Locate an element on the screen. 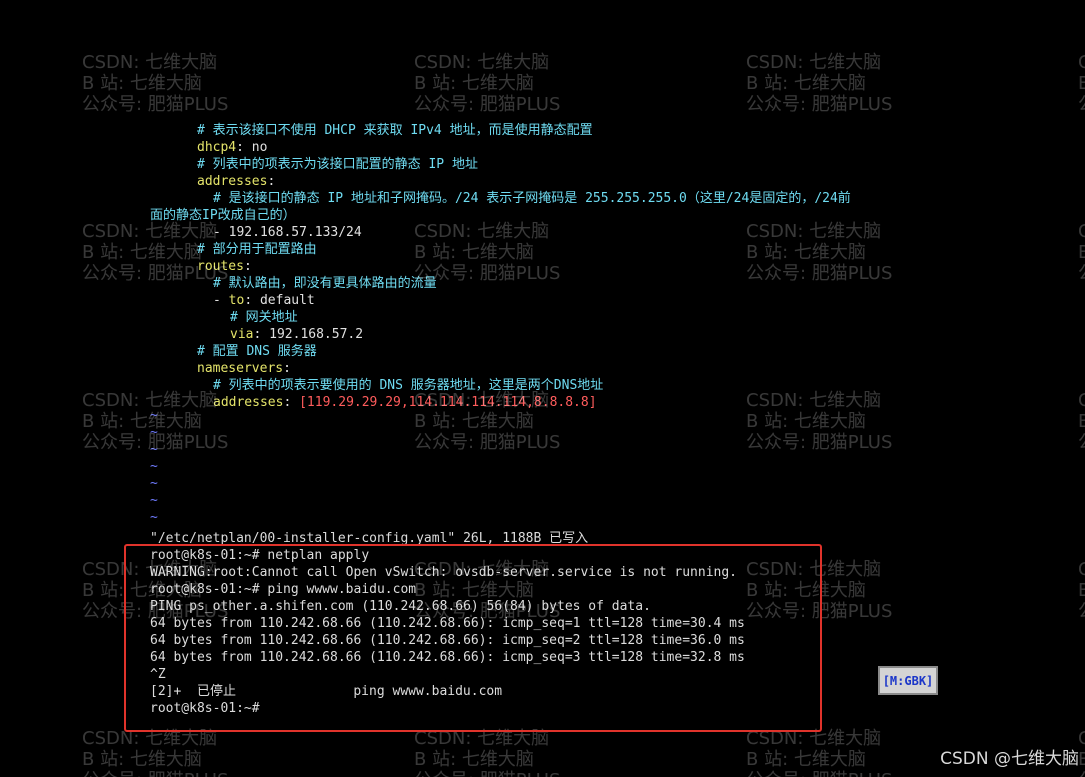 The height and width of the screenshot is (777, 1085). route-to-line: - to: default is located at coordinates (264, 300).